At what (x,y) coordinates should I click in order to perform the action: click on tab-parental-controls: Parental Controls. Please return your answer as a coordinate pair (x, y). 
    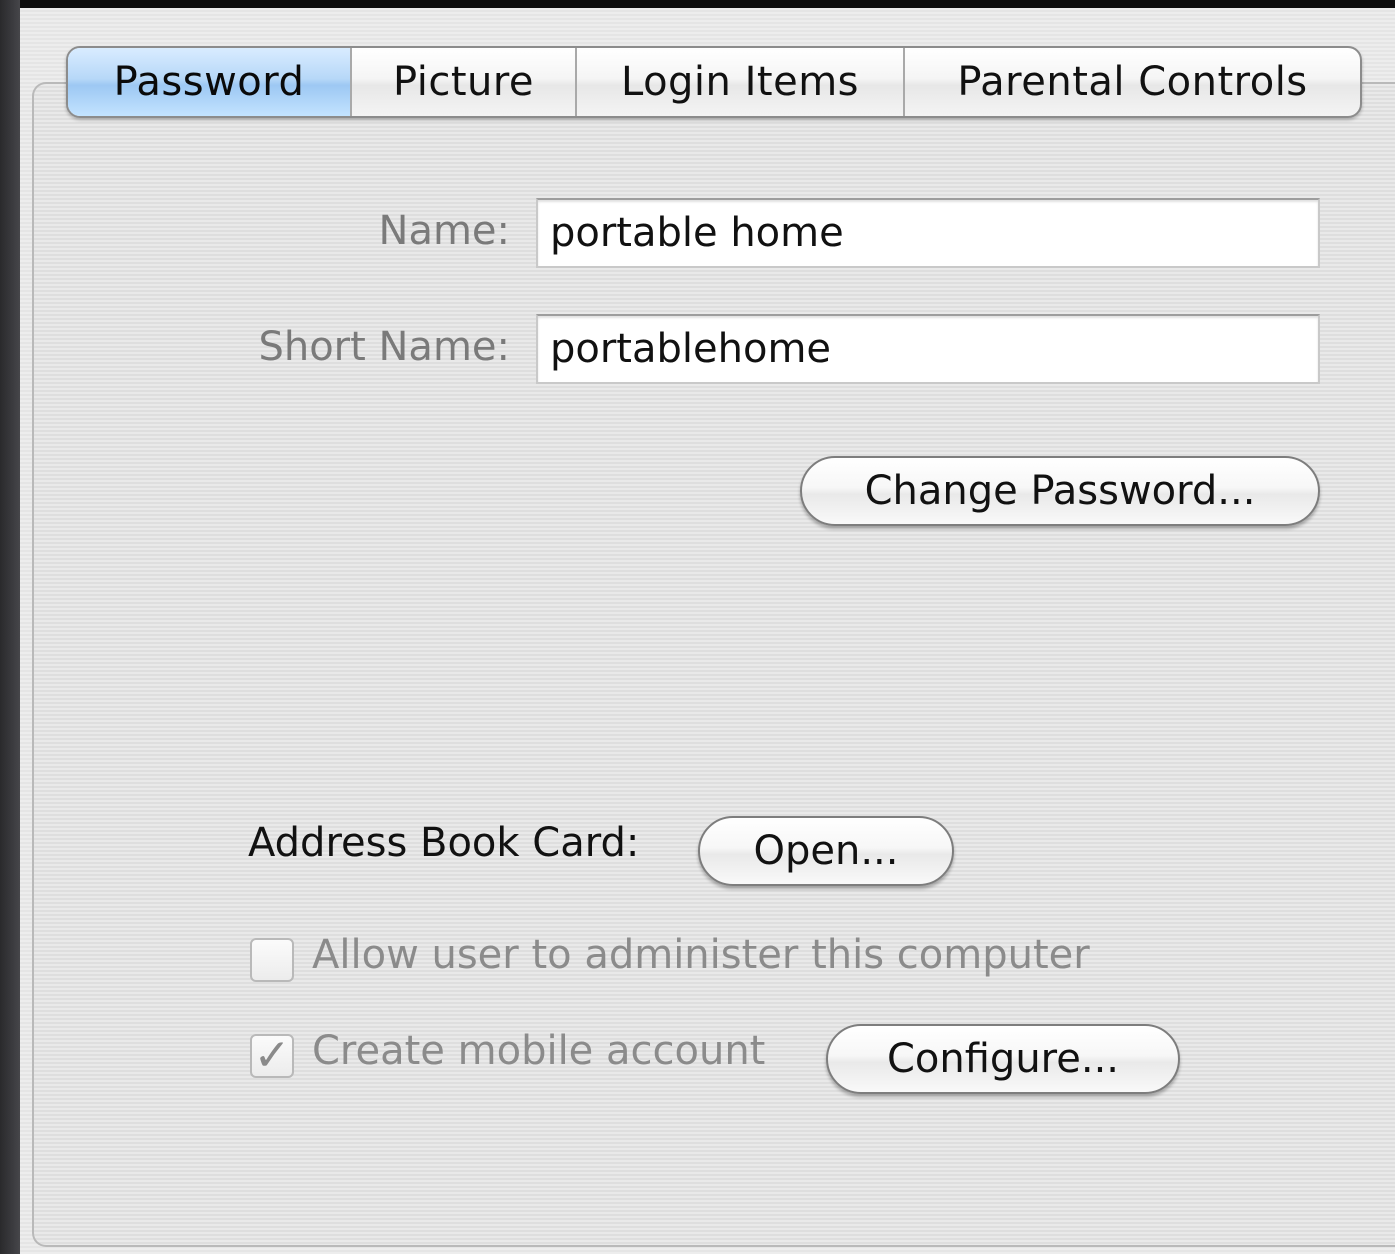
    Looking at the image, I should click on (1132, 82).